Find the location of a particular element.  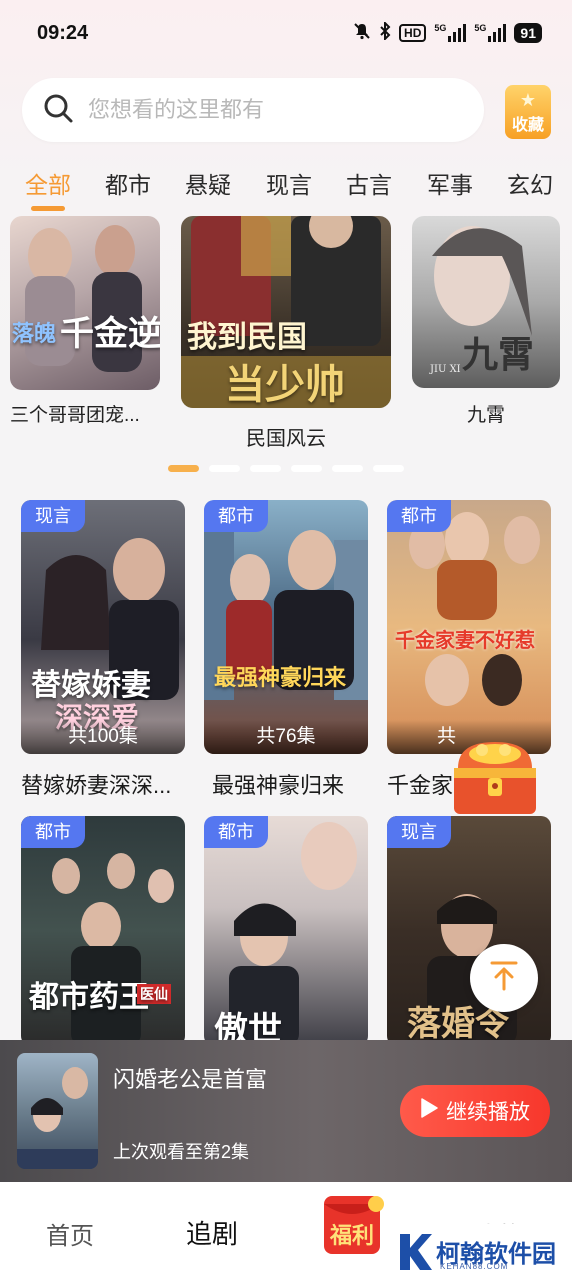

welfare-label: 福利 is located at coordinates (352, 1235).